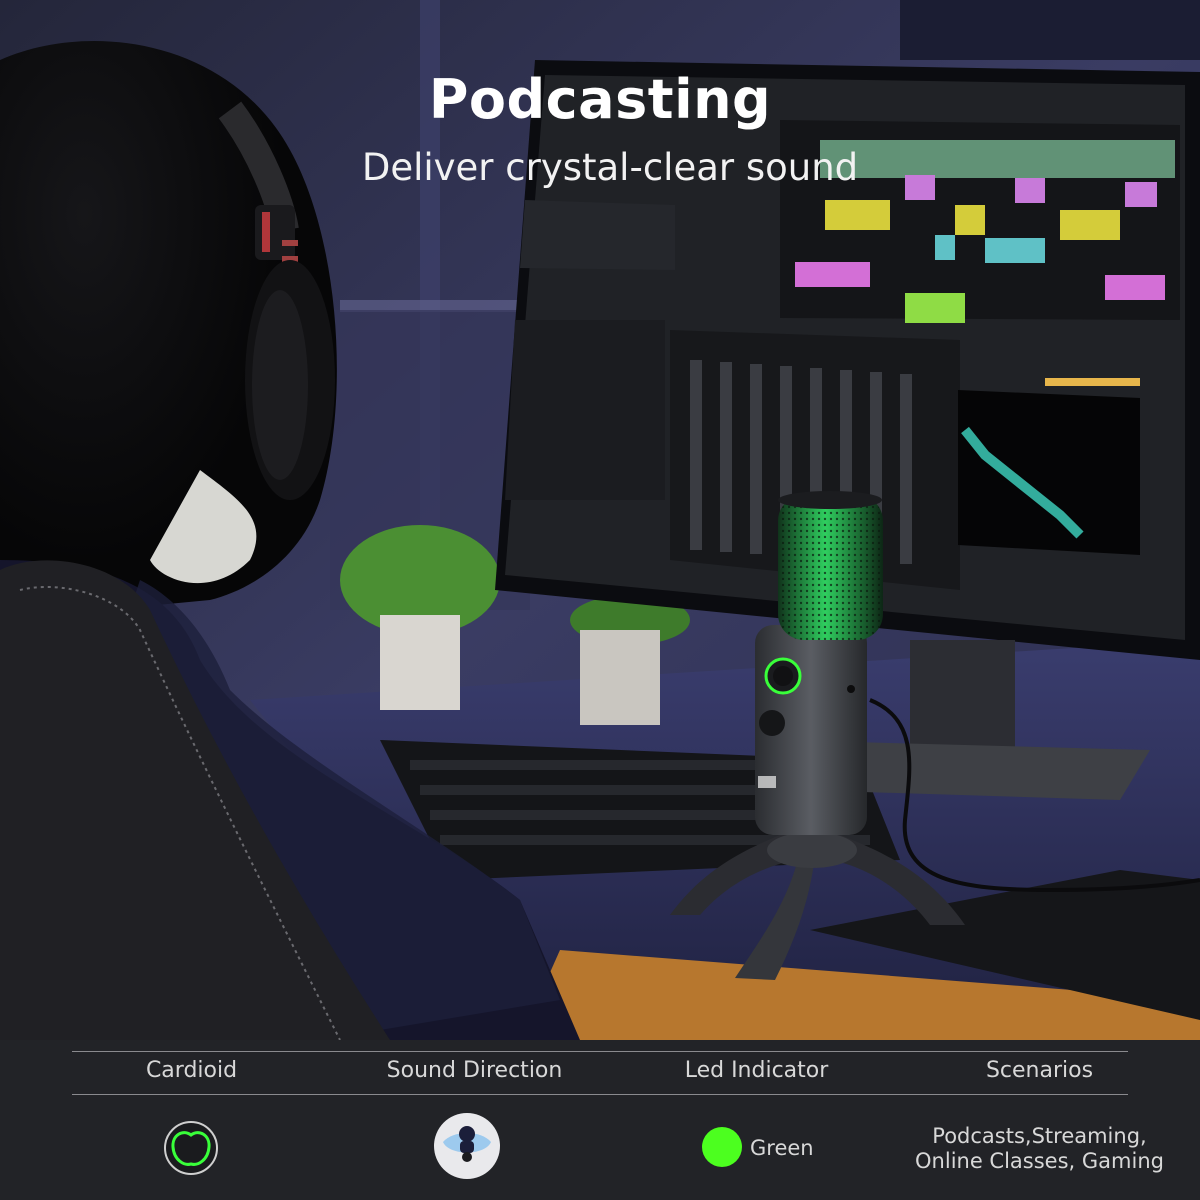 This screenshot has width=1200, height=1200. I want to click on spec-header-scenarios: Scenarios, so click(1039, 1070).